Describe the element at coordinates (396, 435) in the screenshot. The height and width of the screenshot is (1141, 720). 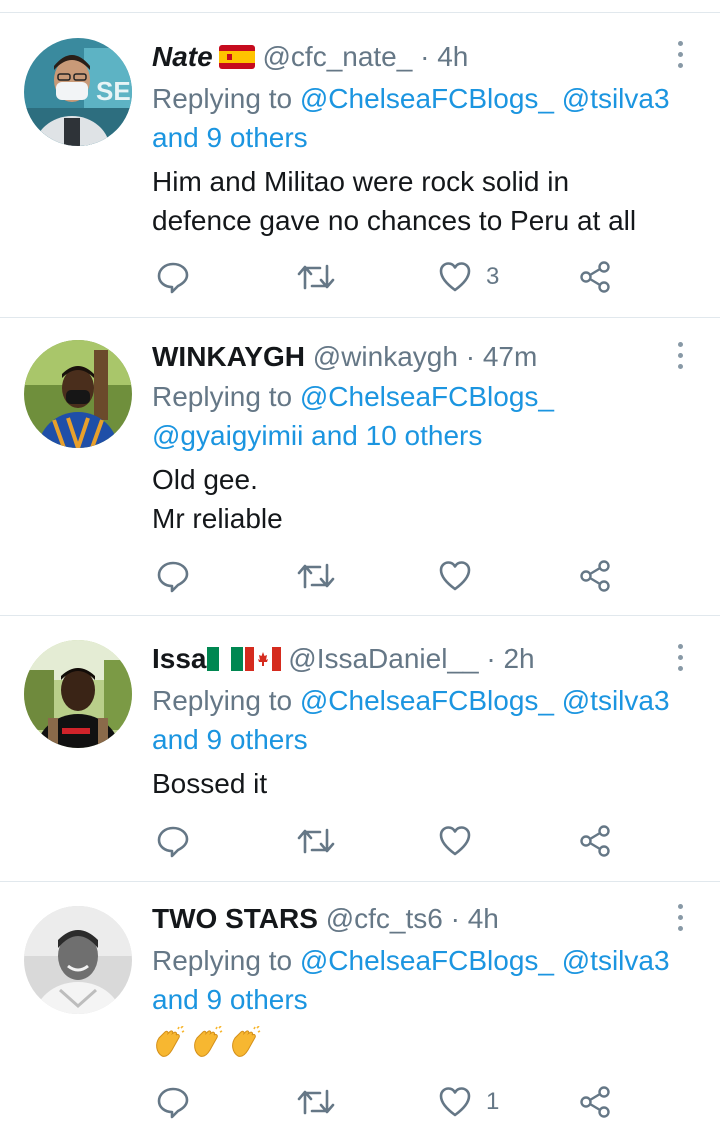
I see `others-link: and 10 others` at that location.